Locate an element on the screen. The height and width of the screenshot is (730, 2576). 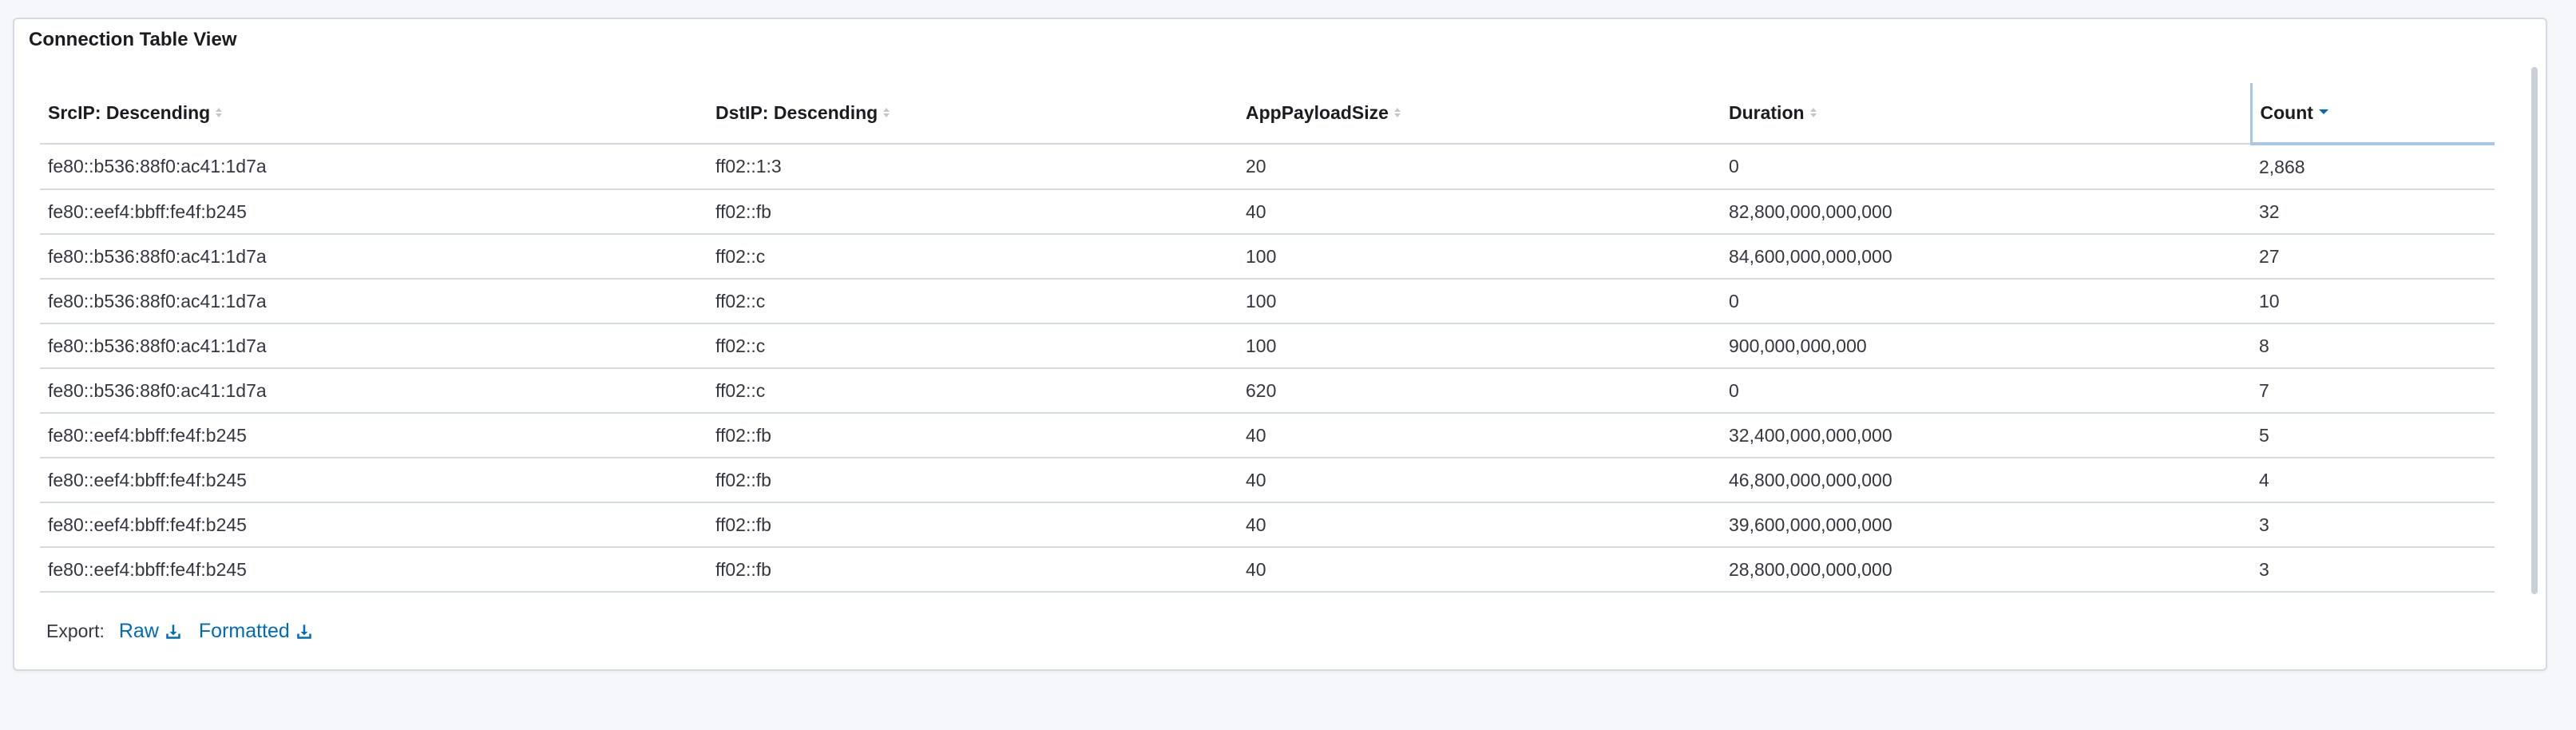
panel-title: Connection Table View is located at coordinates (133, 40).